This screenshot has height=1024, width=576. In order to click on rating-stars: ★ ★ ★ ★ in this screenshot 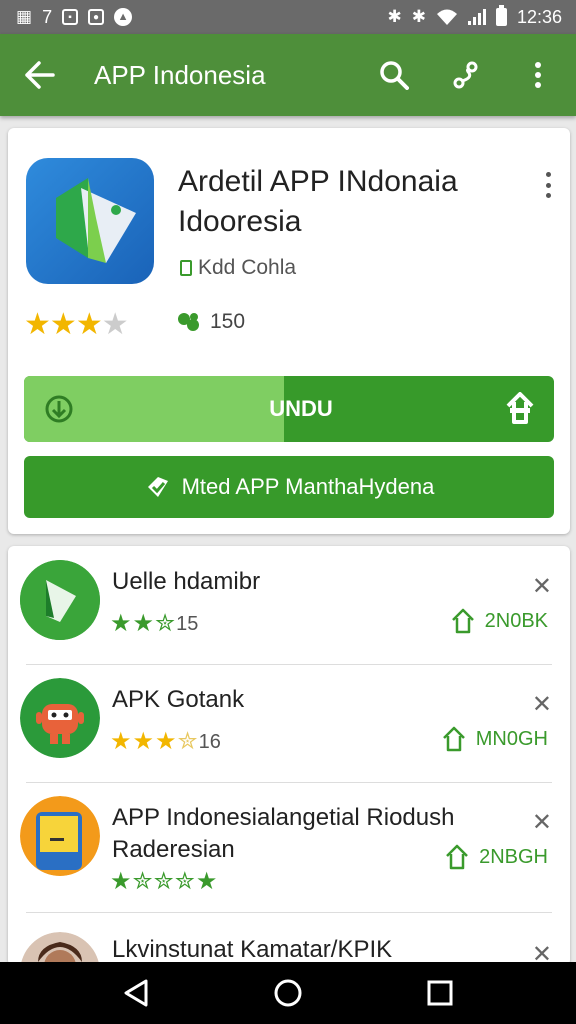, I will do `click(76, 324)`.